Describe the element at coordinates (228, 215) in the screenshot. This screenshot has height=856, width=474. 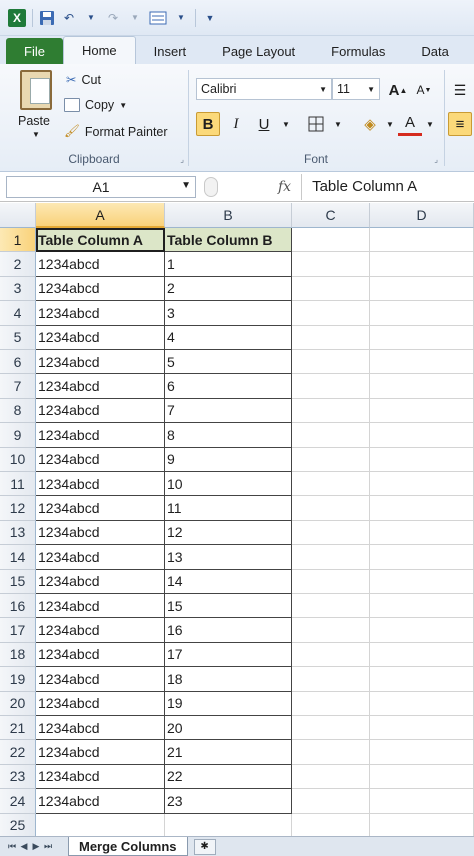
I see `column-header-b: B` at that location.